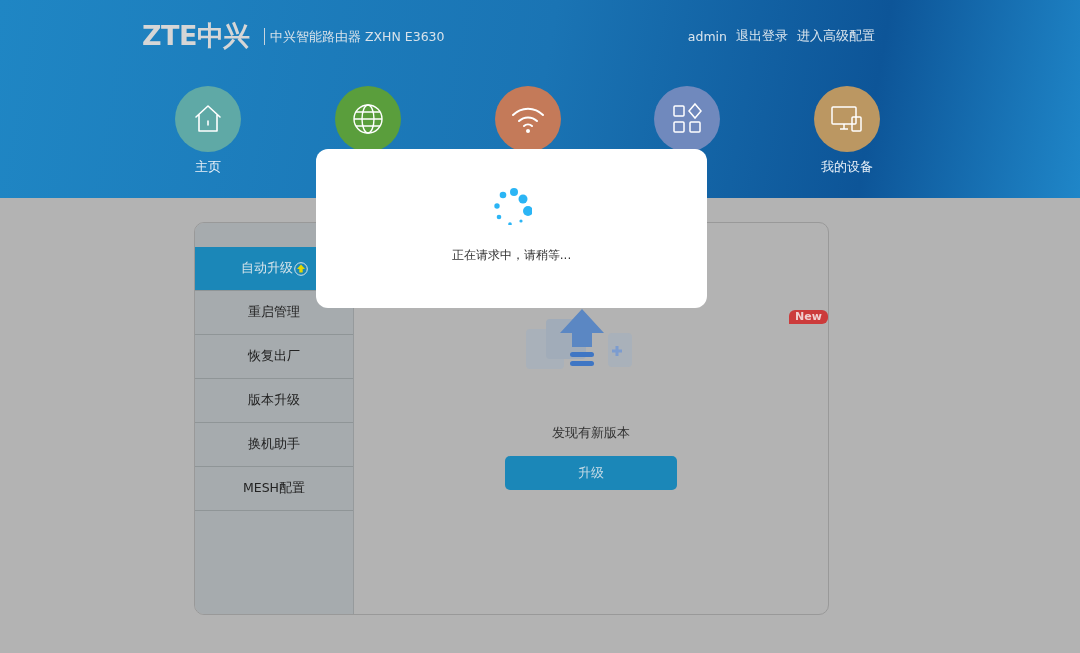 This screenshot has width=1080, height=653. I want to click on apps-icon, so click(687, 119).